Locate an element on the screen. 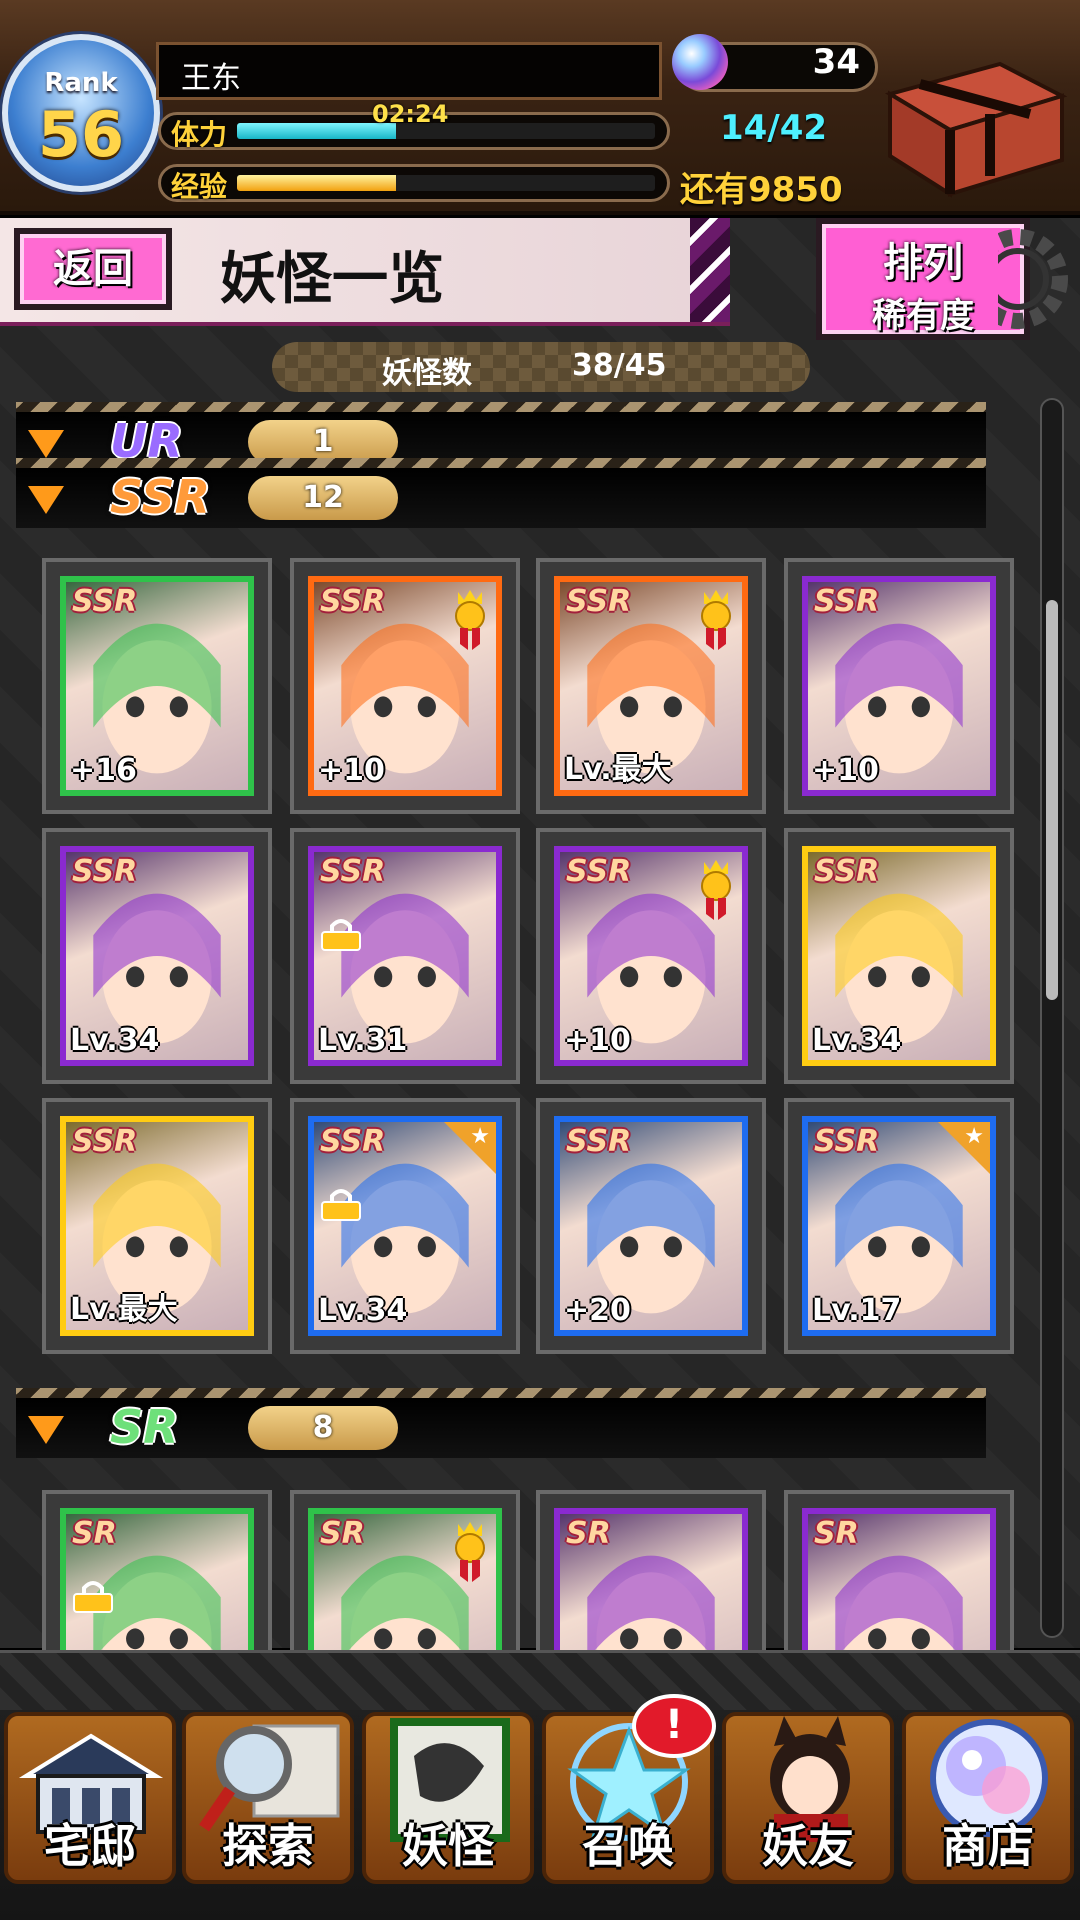 Image resolution: width=1080 pixels, height=1920 pixels. back-button: 返回 is located at coordinates (93, 269).